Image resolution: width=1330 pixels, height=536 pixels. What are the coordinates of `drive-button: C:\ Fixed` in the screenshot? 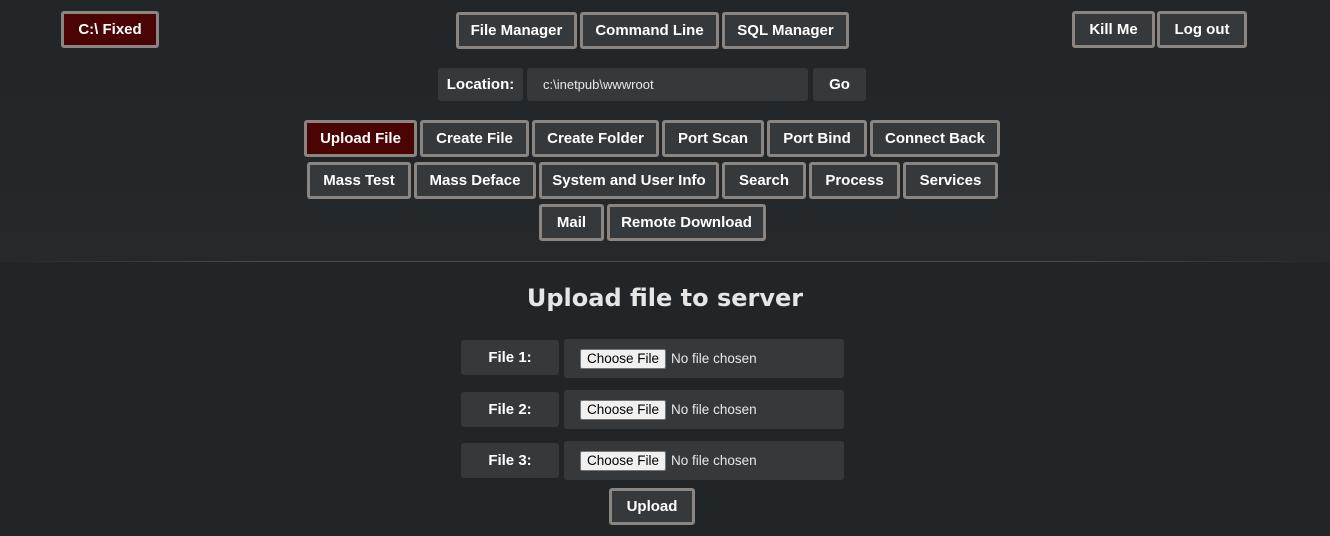 It's located at (110, 29).